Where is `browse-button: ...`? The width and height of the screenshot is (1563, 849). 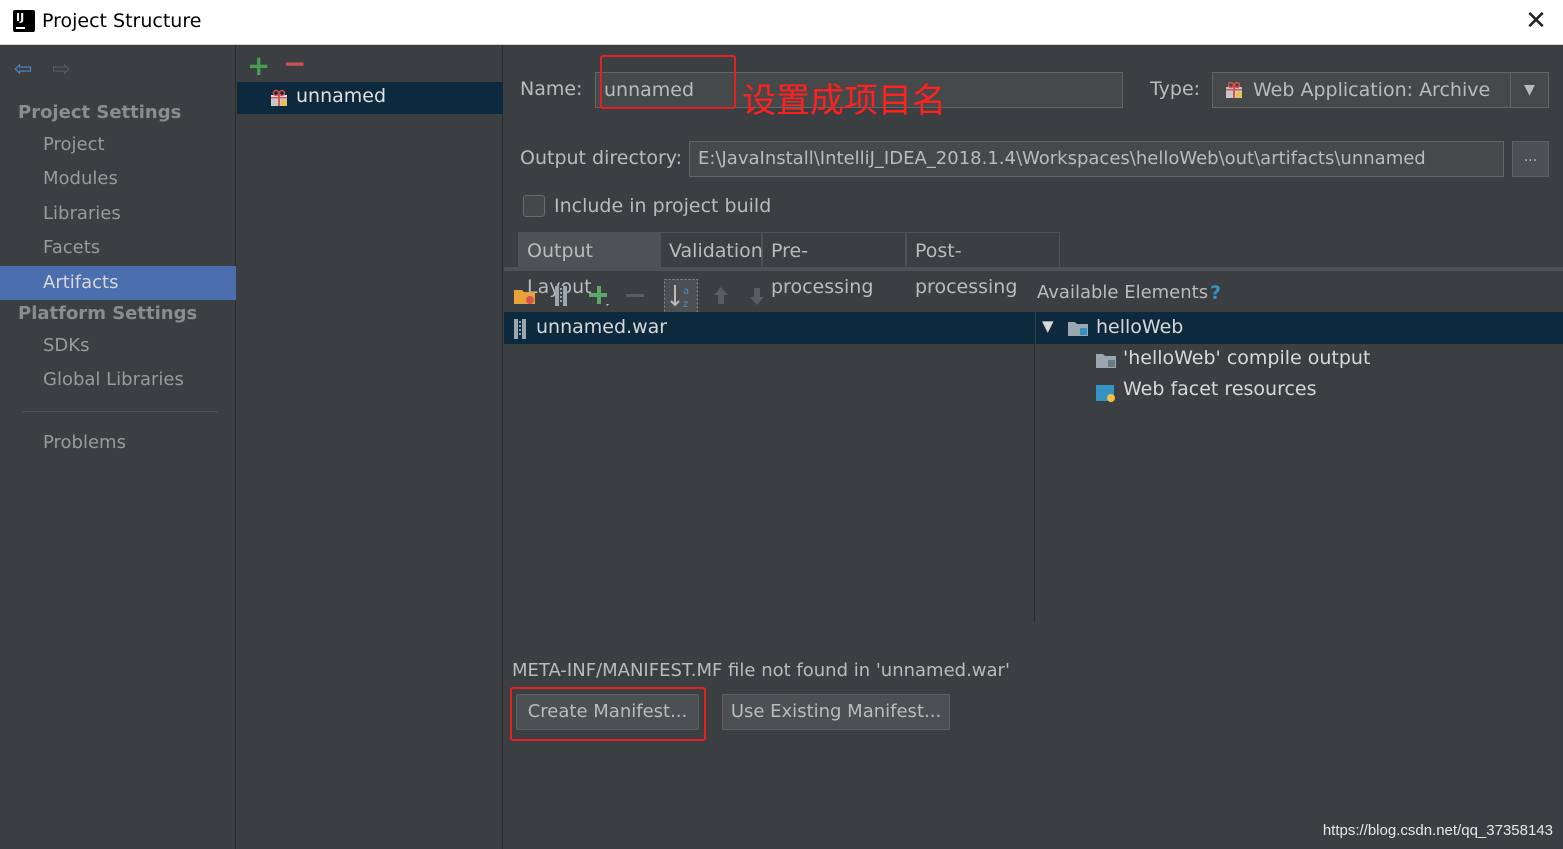
browse-button: ... is located at coordinates (1530, 159).